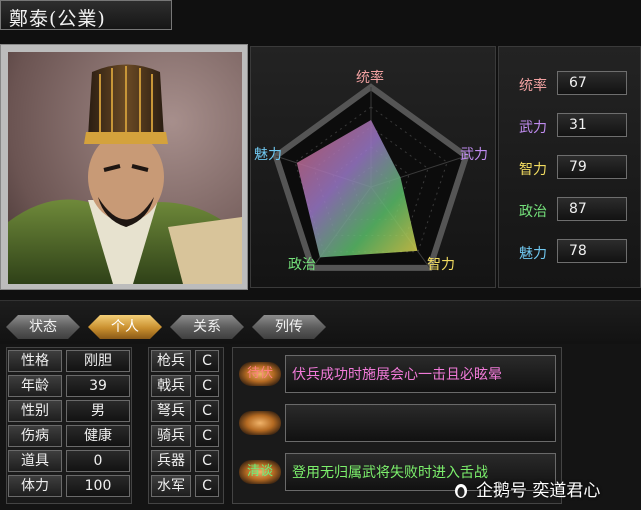 The image size is (641, 510). I want to click on stat-label: 智力, so click(533, 170).